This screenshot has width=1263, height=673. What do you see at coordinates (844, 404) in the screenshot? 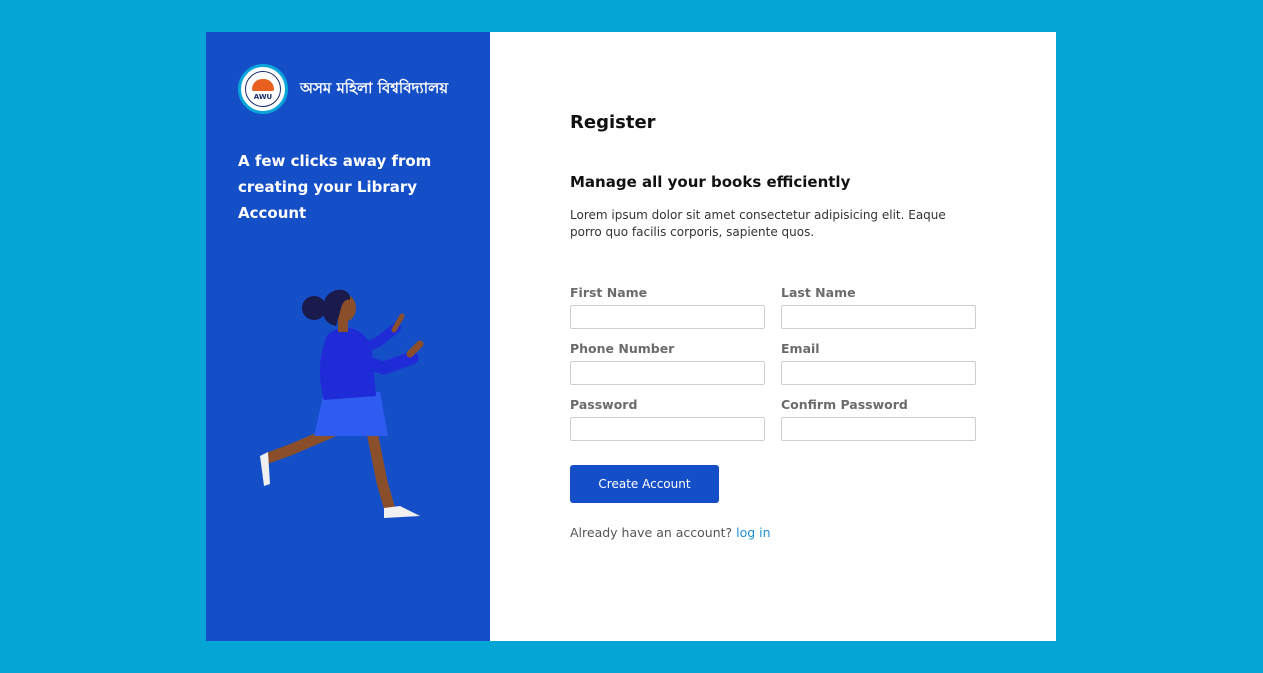
I see `confirm-password-label: Confirm Password` at bounding box center [844, 404].